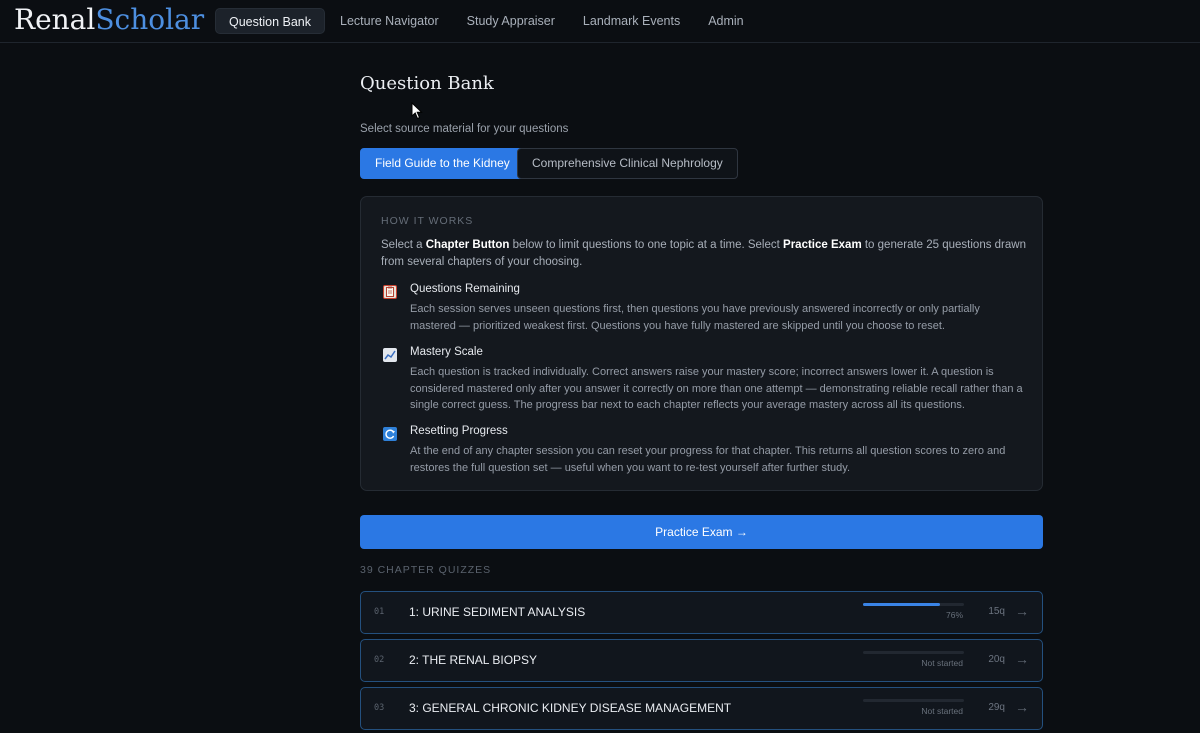 This screenshot has width=1200, height=733. I want to click on chapter-name: 2: THE RENAL BIOPSY, so click(473, 660).